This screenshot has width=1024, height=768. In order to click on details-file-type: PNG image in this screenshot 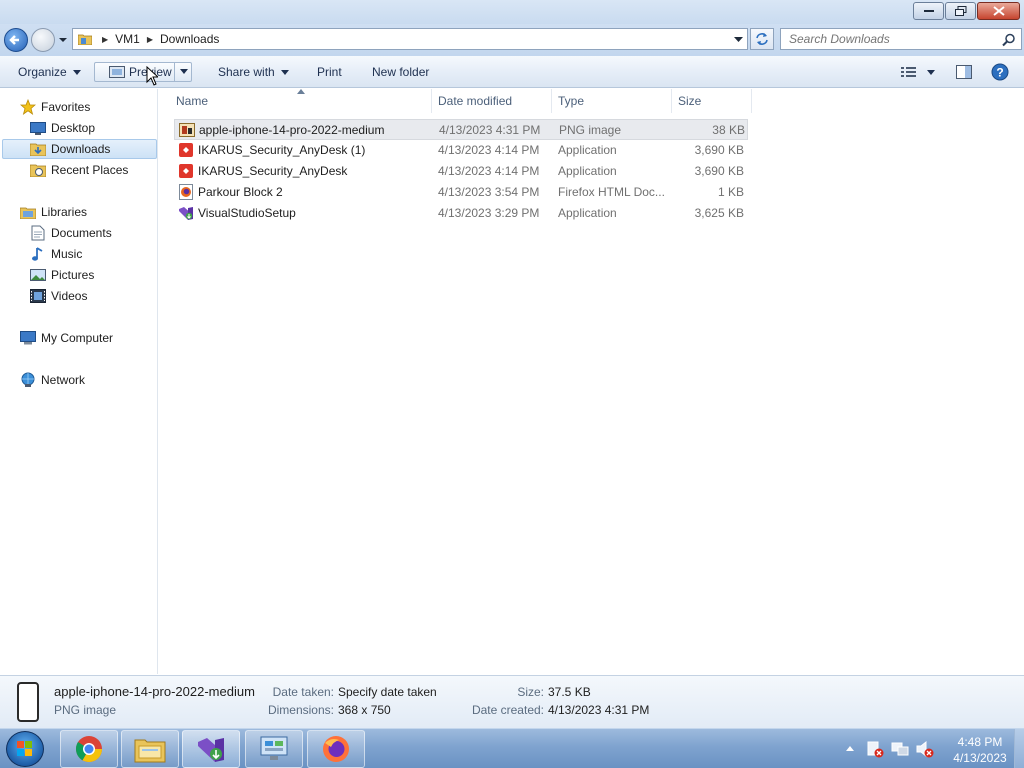, I will do `click(85, 710)`.